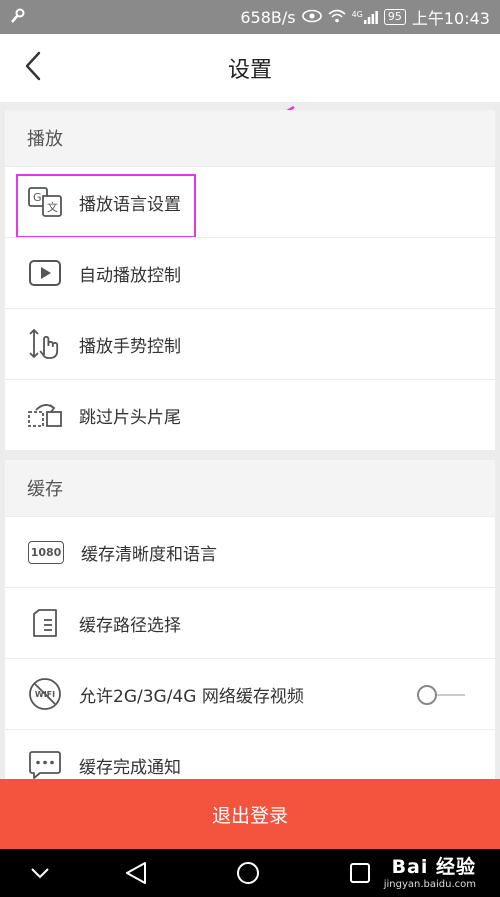 Image resolution: width=500 pixels, height=897 pixels. What do you see at coordinates (429, 884) in the screenshot?
I see `watermark-url: jingyan.baidu.com` at bounding box center [429, 884].